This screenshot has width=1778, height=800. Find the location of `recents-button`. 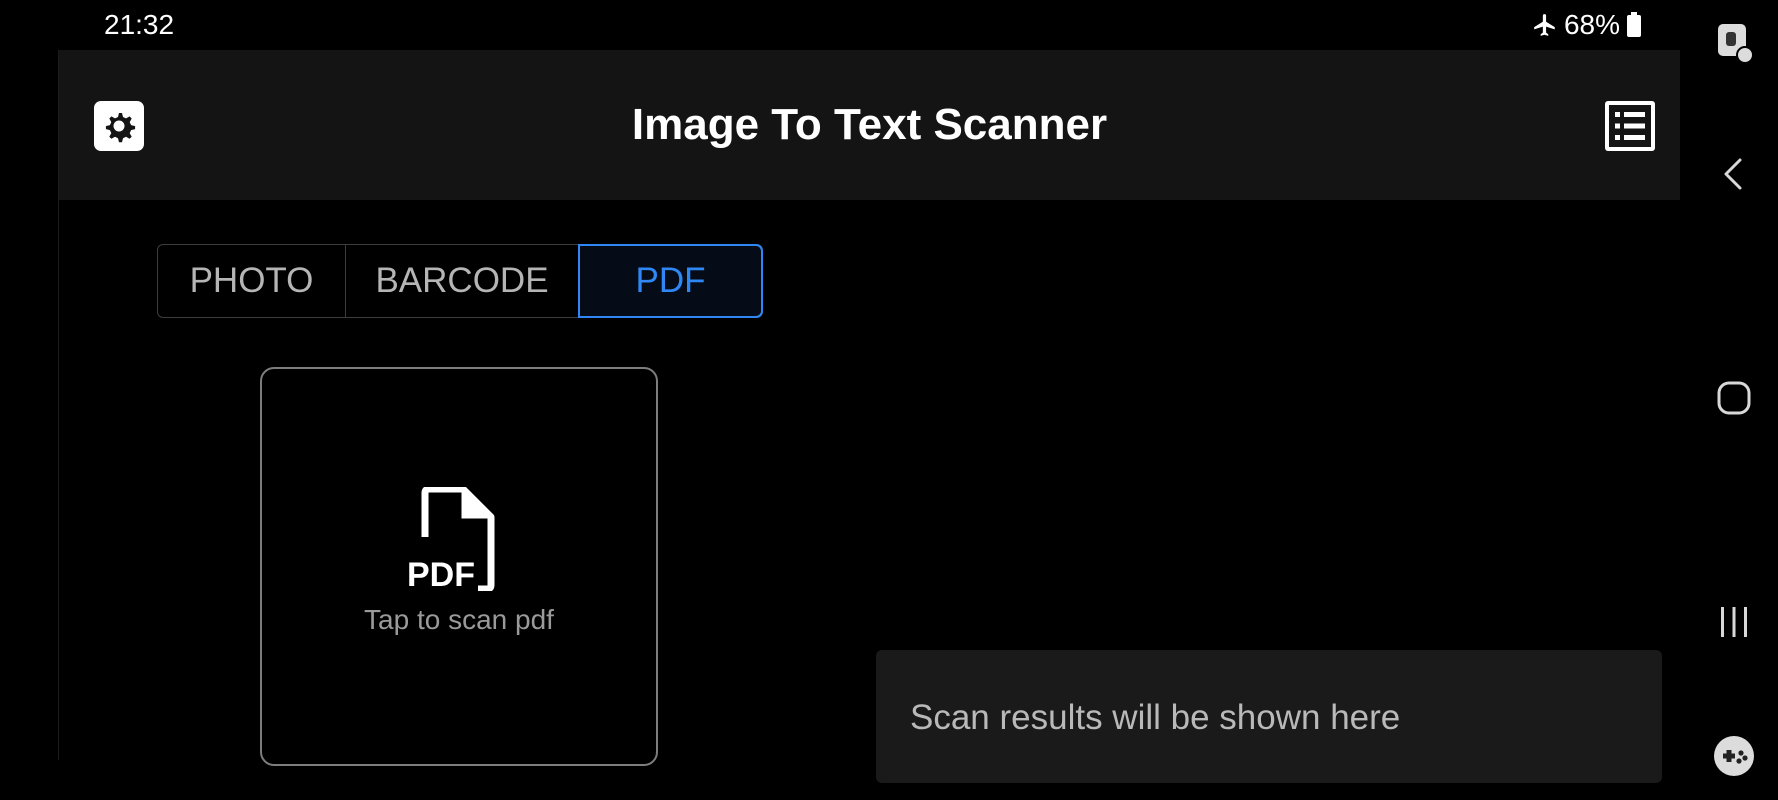

recents-button is located at coordinates (1734, 622).